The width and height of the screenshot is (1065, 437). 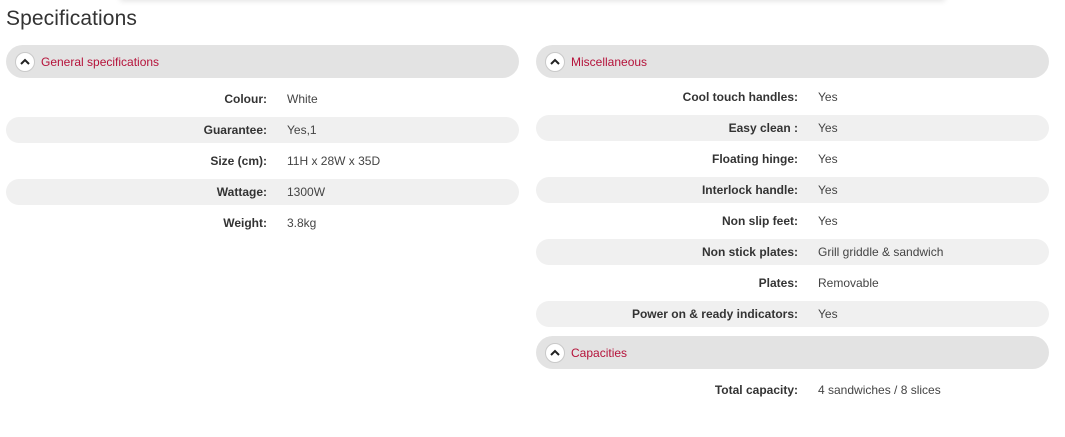 What do you see at coordinates (879, 390) in the screenshot?
I see `spec-value: 4 sandwiches / 8 slices` at bounding box center [879, 390].